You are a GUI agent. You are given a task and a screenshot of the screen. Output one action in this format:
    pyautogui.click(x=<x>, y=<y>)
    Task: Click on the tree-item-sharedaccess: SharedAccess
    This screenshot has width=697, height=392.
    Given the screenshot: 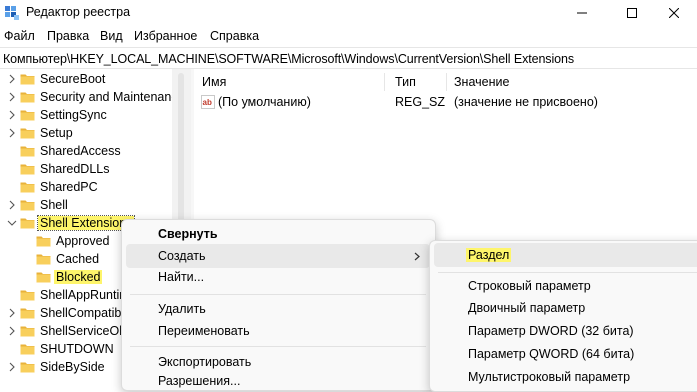 What is the action you would take?
    pyautogui.click(x=95, y=151)
    